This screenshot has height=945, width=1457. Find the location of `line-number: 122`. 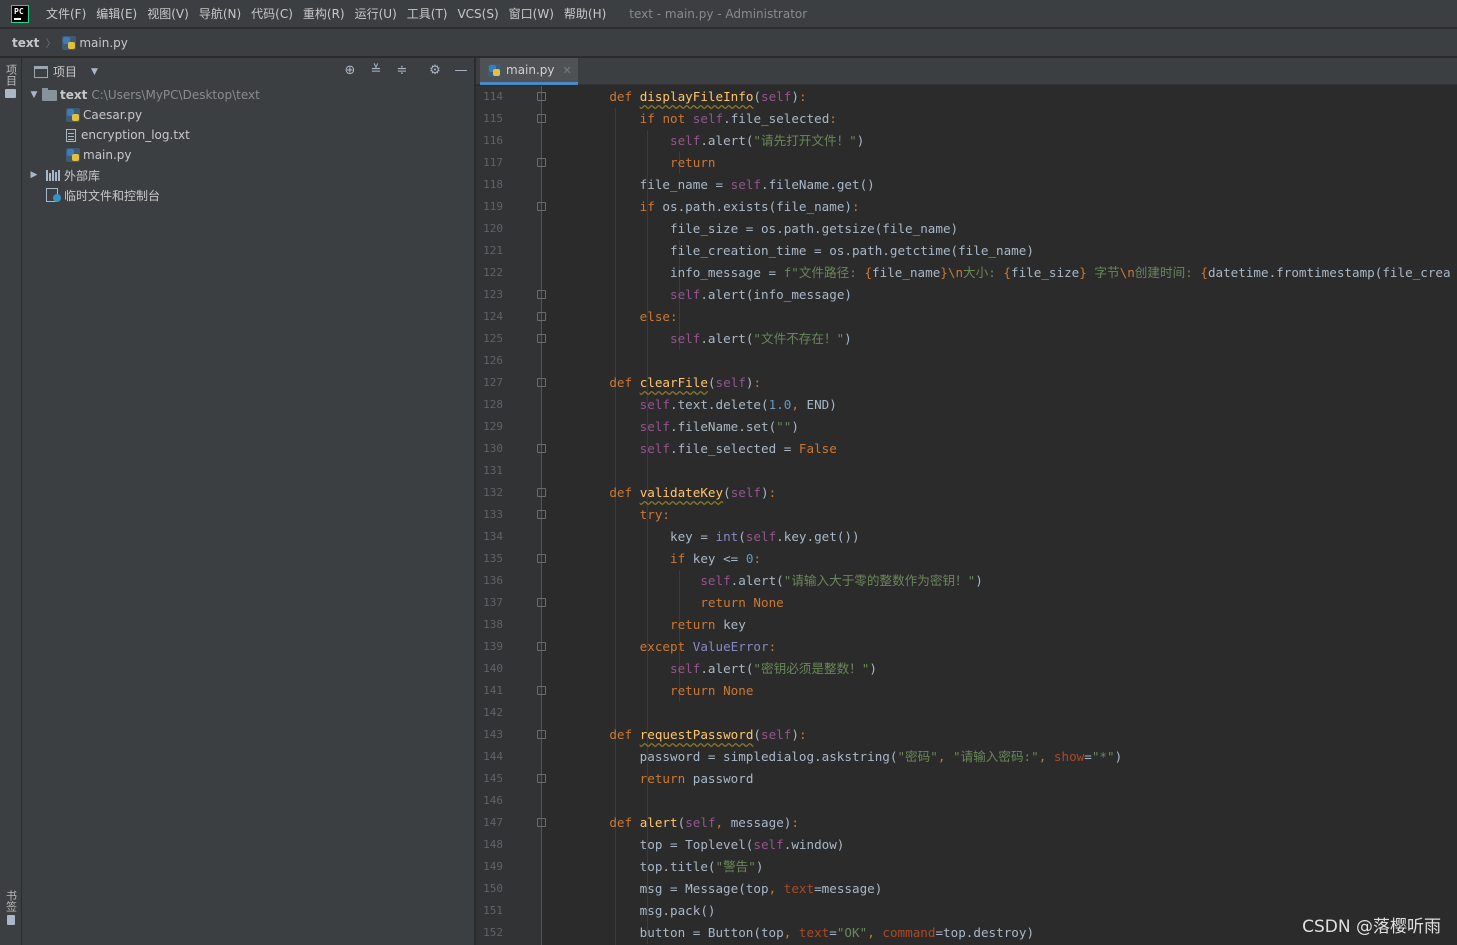

line-number: 122 is located at coordinates (493, 272).